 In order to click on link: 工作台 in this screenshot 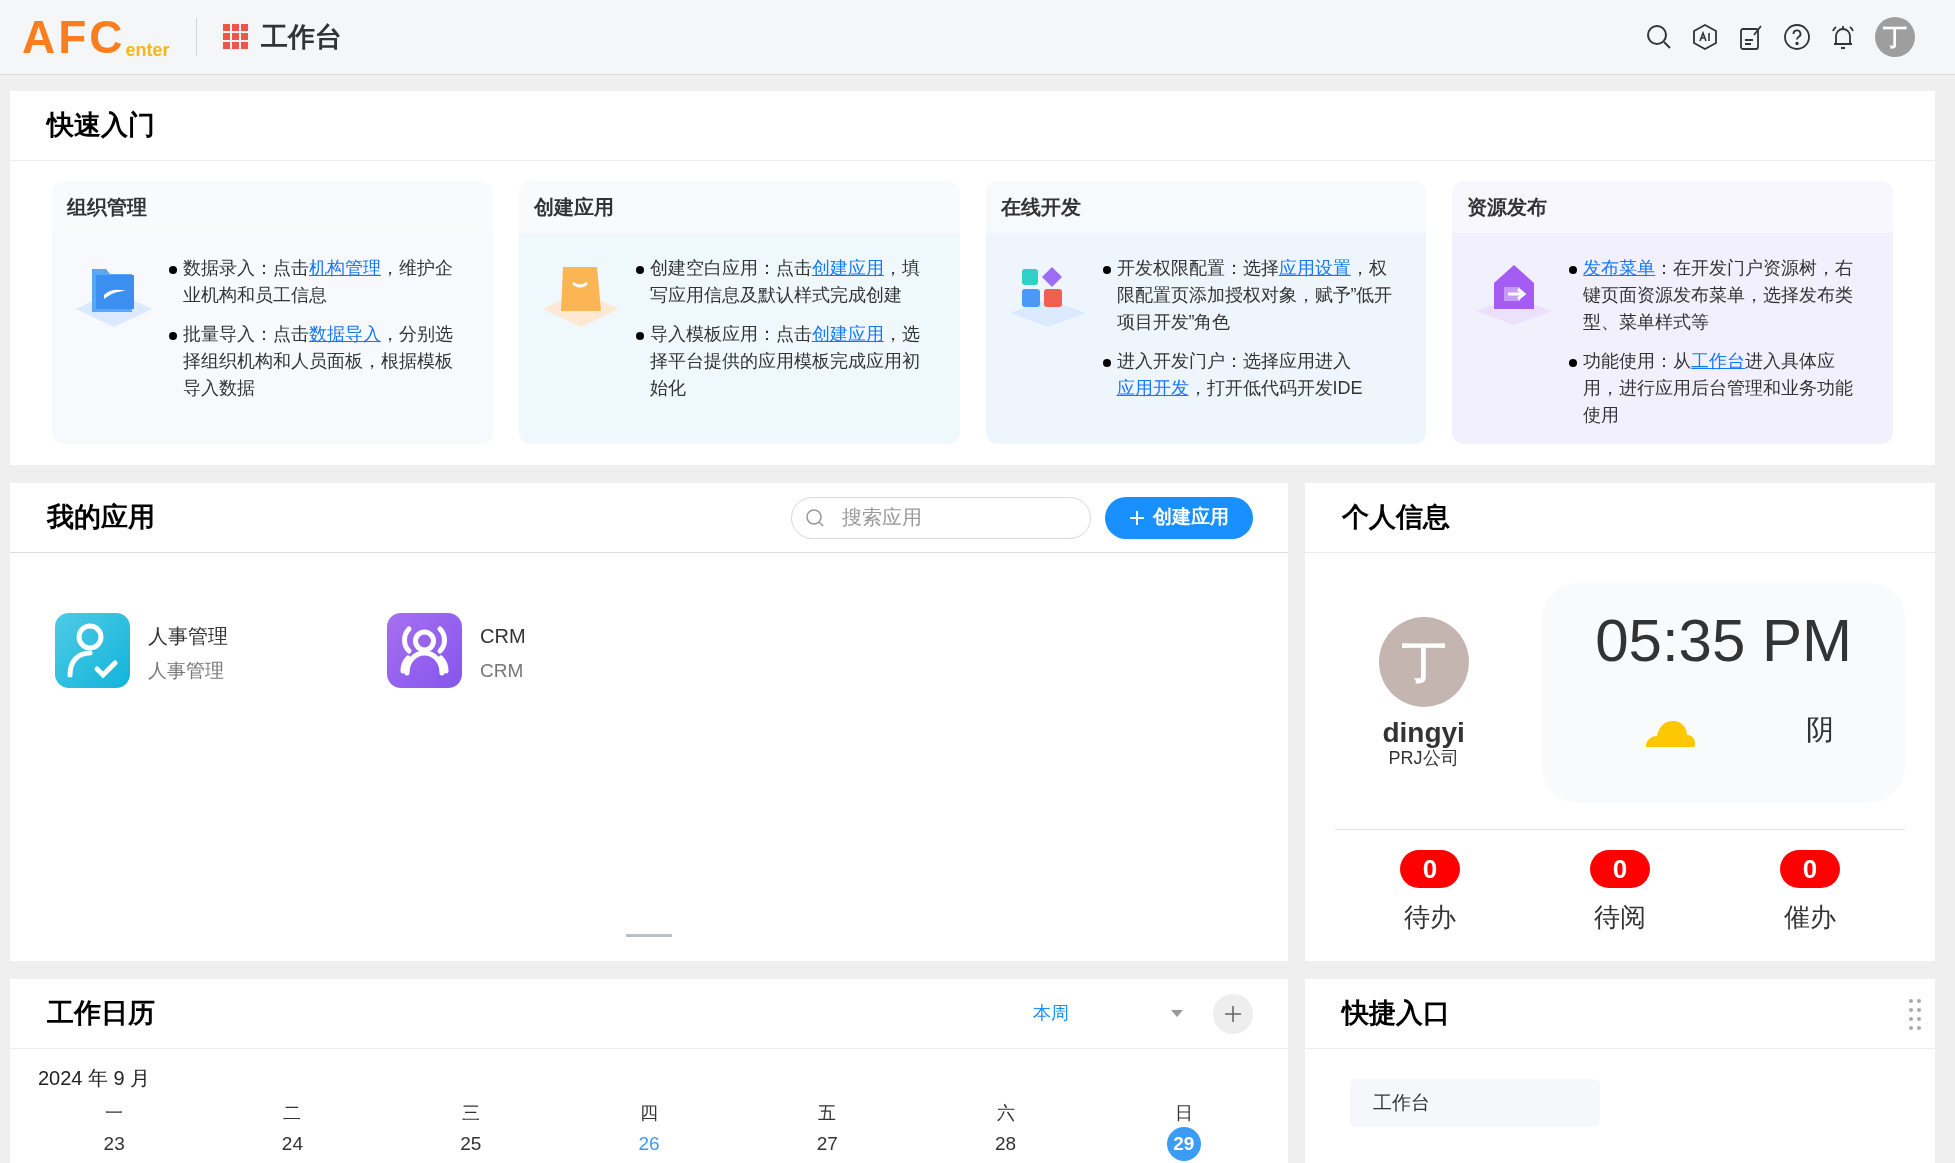, I will do `click(1718, 361)`.